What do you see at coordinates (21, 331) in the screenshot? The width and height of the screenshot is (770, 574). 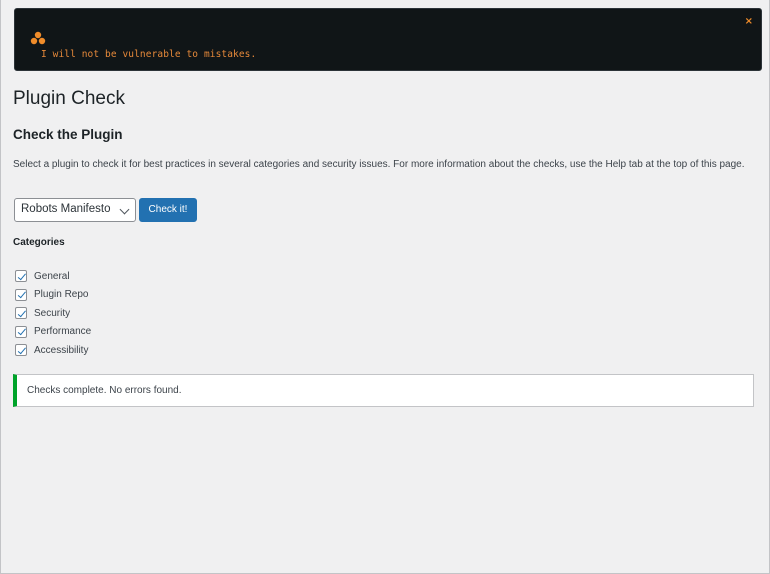 I see `checkbox-performance` at bounding box center [21, 331].